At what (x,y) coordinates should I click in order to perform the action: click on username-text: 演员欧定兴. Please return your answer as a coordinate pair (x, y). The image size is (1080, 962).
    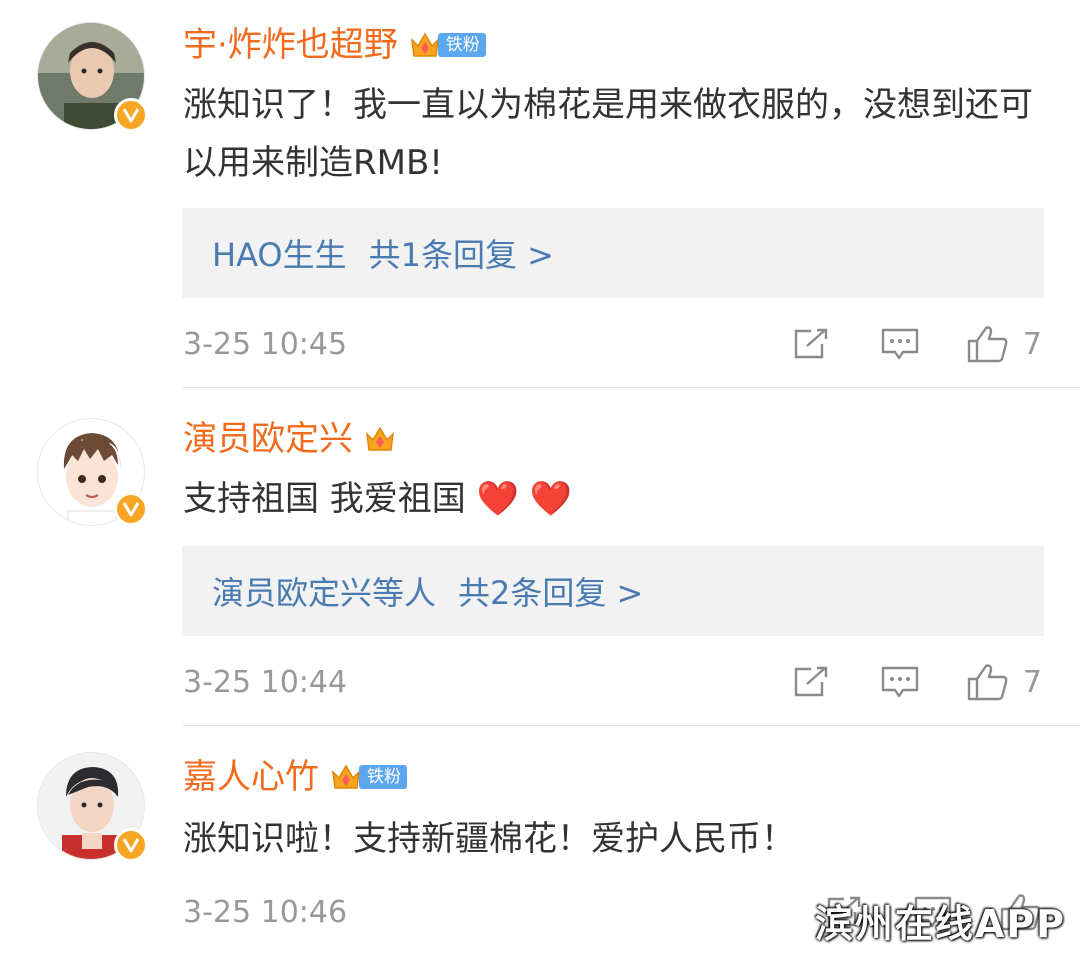
    Looking at the image, I should click on (268, 439).